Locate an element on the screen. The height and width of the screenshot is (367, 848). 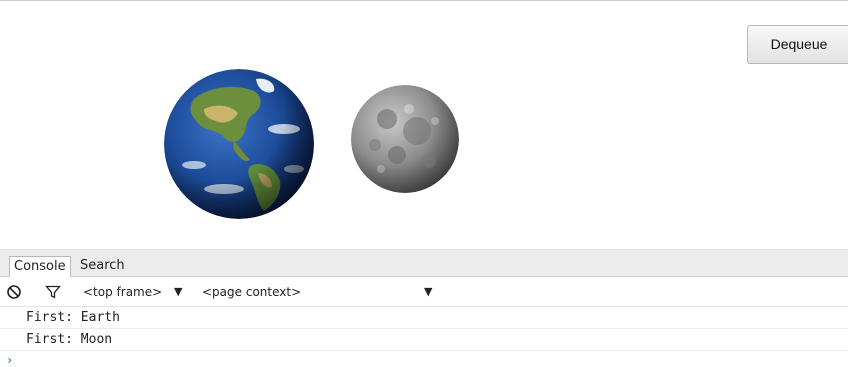
earth-image is located at coordinates (239, 144).